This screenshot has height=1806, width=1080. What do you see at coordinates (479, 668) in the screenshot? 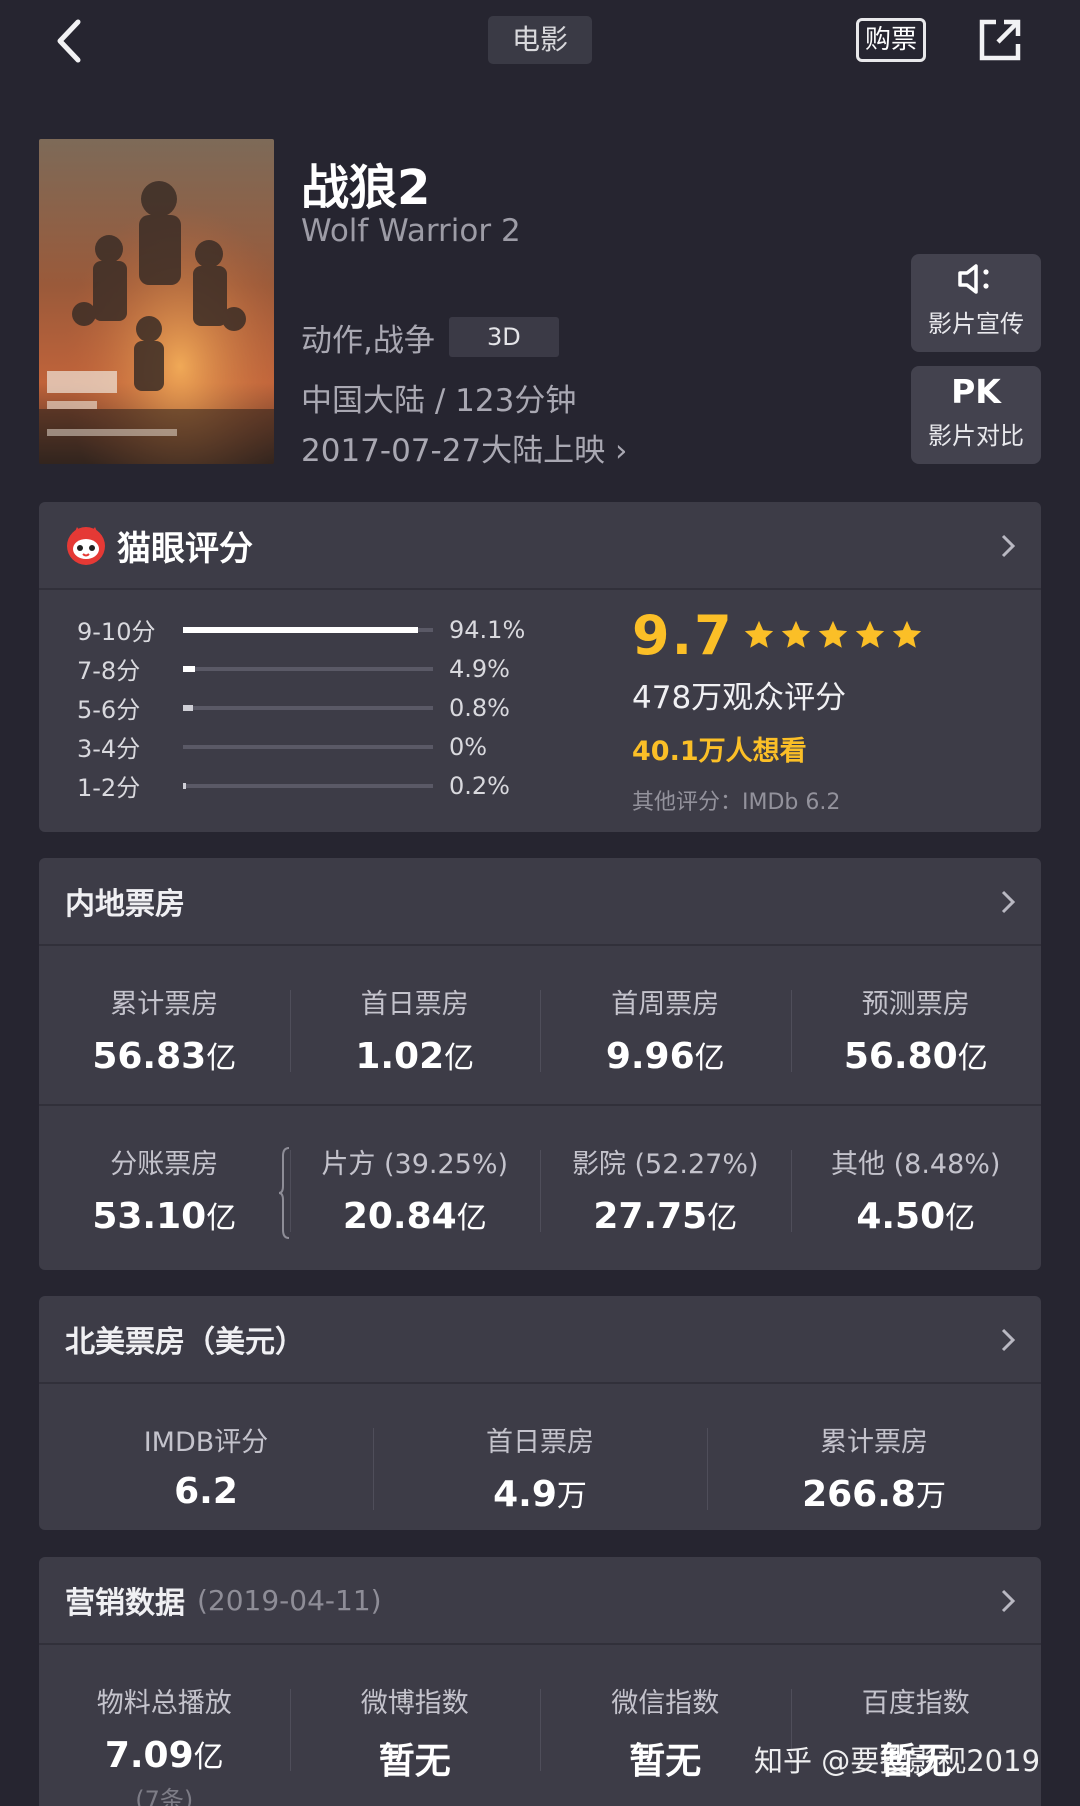
I see `rating-bar-percent: 4.9%` at bounding box center [479, 668].